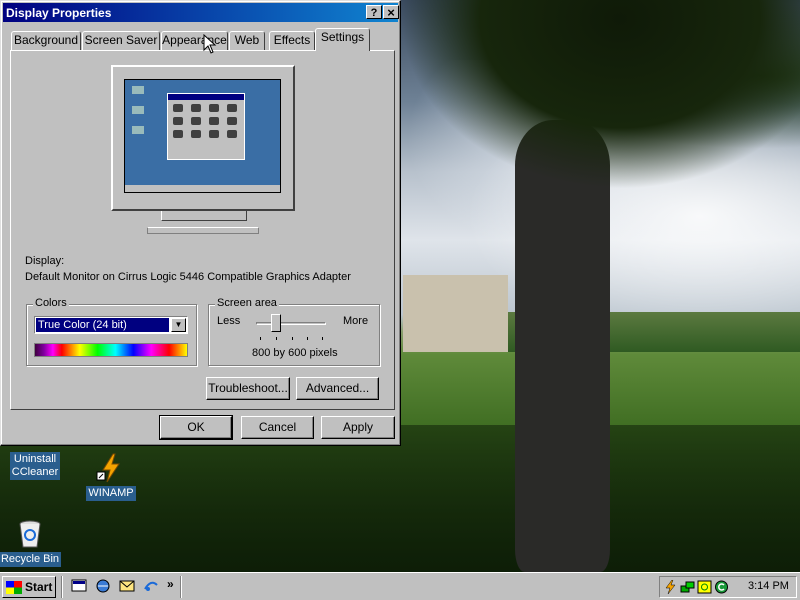 The width and height of the screenshot is (800, 600). What do you see at coordinates (151, 586) in the screenshot?
I see `channels-icon` at bounding box center [151, 586].